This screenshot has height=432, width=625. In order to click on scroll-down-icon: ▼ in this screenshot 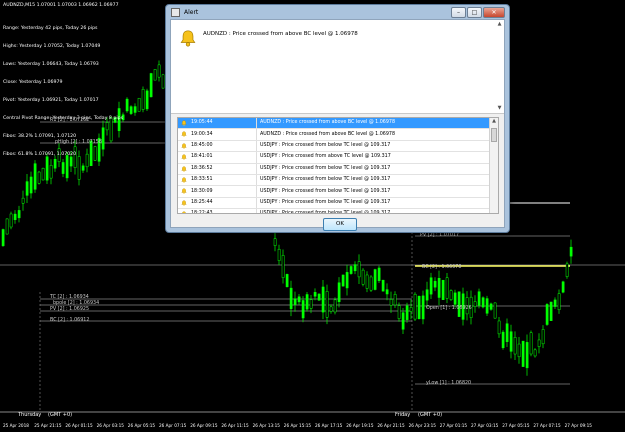, I will do `click(499, 108)`.